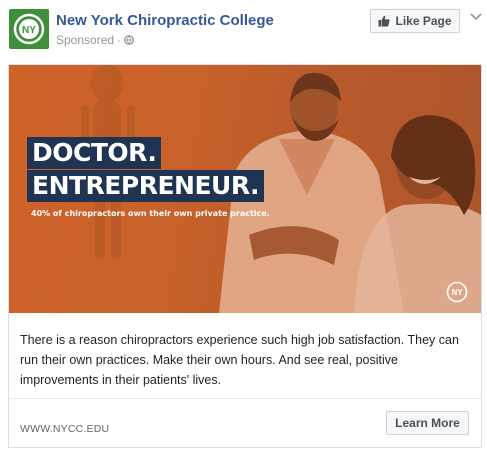  I want to click on nycc-logo-icon: NY, so click(29, 29).